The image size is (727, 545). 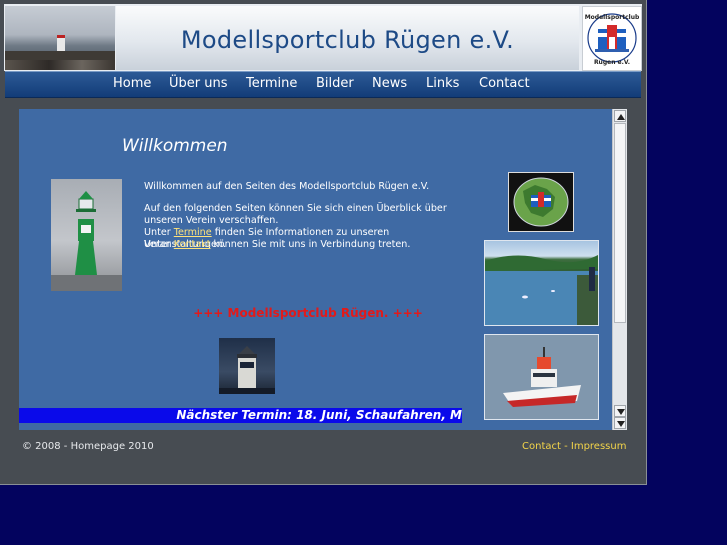 What do you see at coordinates (504, 83) in the screenshot?
I see `nav-item-contact: Contact` at bounding box center [504, 83].